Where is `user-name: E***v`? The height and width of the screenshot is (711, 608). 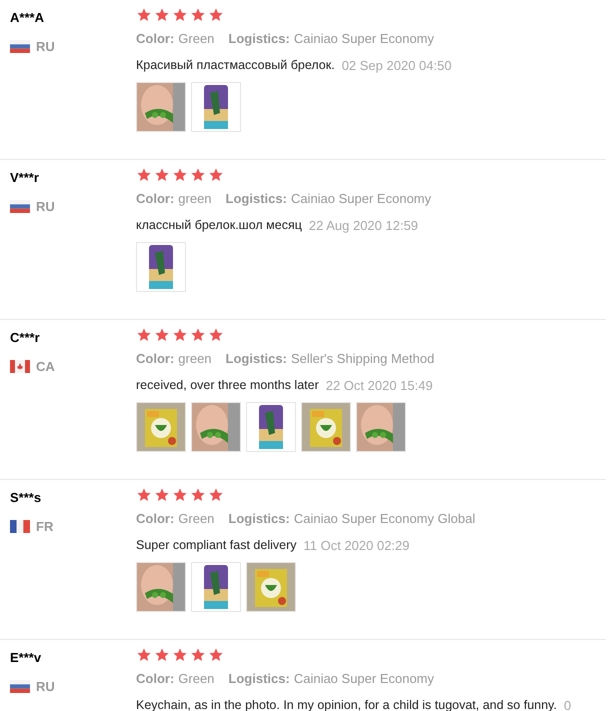 user-name: E***v is located at coordinates (26, 658).